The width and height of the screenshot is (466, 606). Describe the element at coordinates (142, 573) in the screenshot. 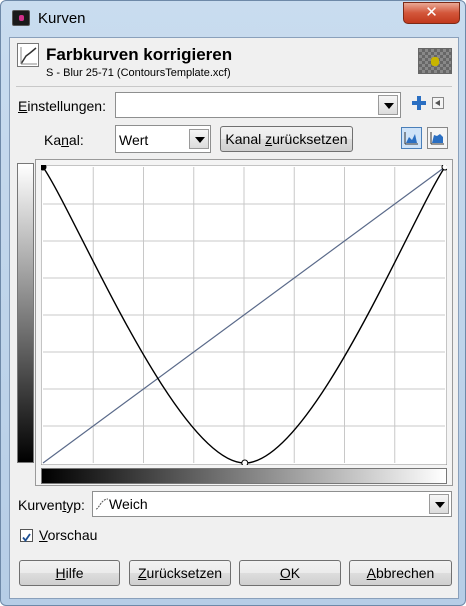

I see `reset-mnemonic: Z` at that location.